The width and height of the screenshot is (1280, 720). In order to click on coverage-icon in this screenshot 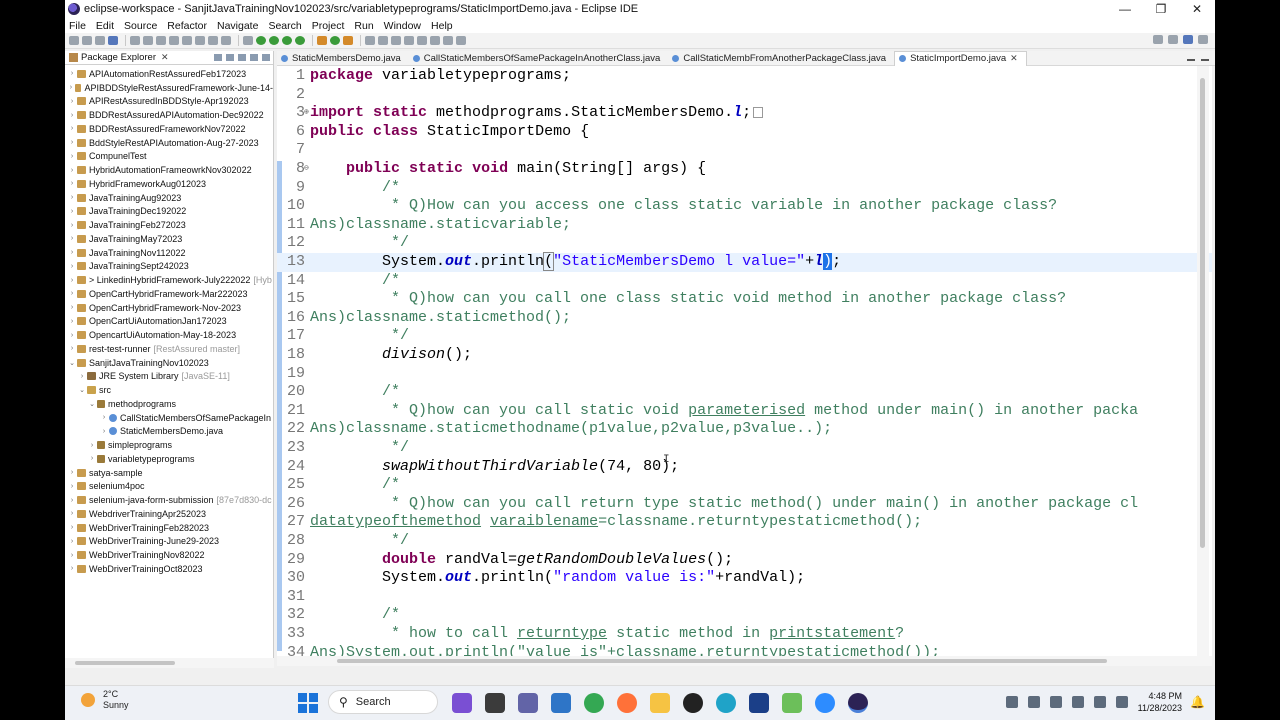, I will do `click(287, 40)`.